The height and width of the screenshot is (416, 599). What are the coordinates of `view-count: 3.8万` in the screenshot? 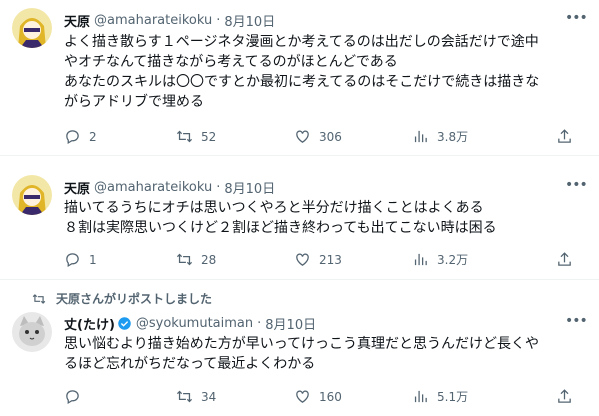 It's located at (453, 137).